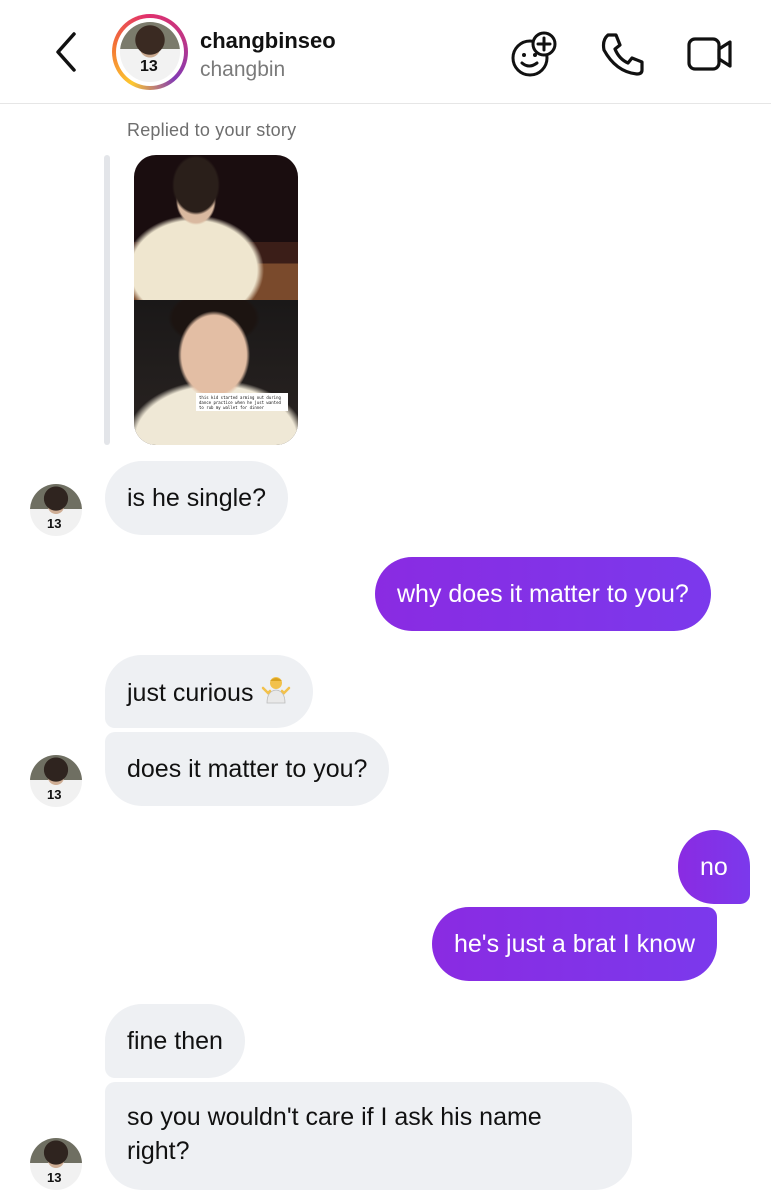 The height and width of the screenshot is (1200, 771). I want to click on message-text: he's just a brat I know, so click(575, 944).